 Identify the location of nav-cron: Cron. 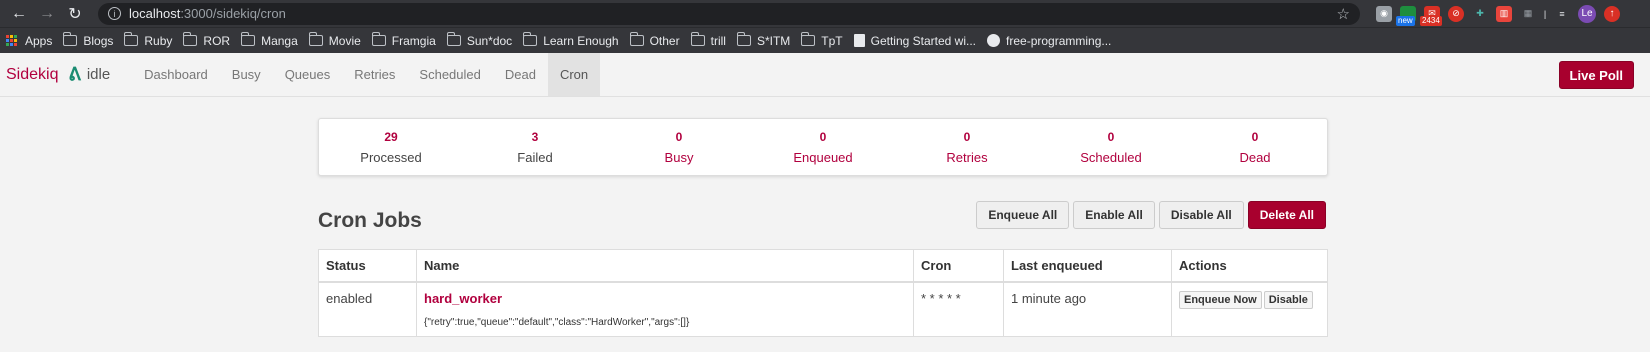
(574, 74).